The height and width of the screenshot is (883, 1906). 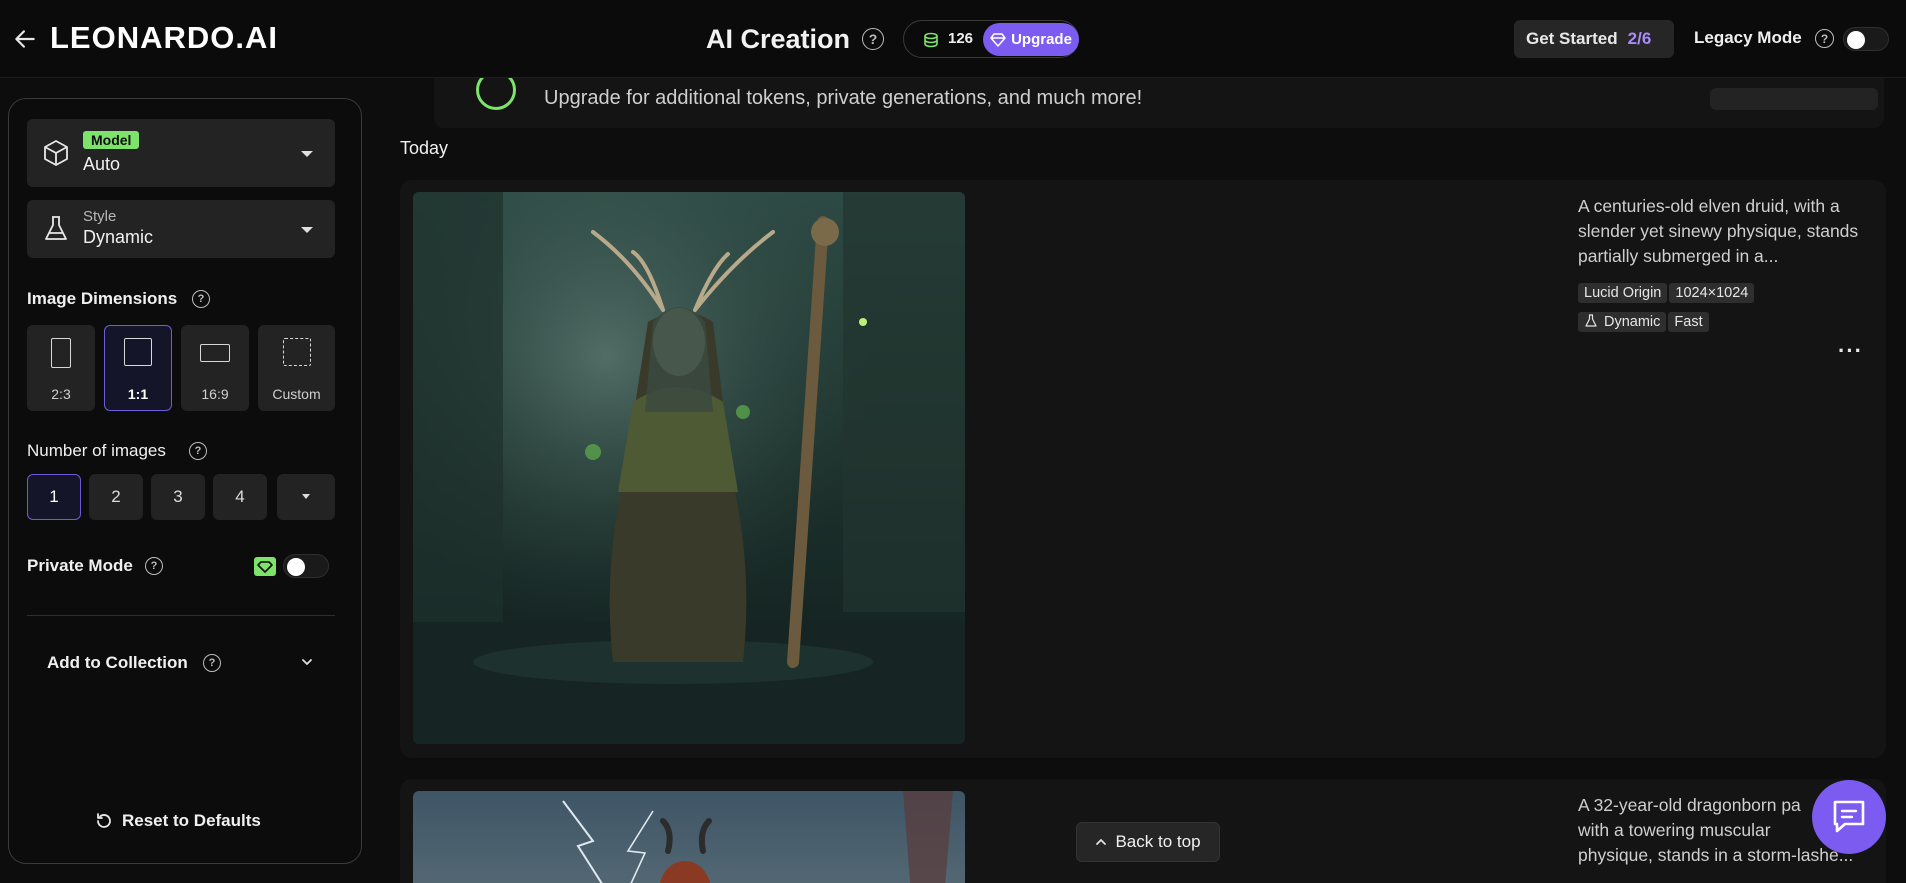 I want to click on style-label: Style, so click(x=100, y=216).